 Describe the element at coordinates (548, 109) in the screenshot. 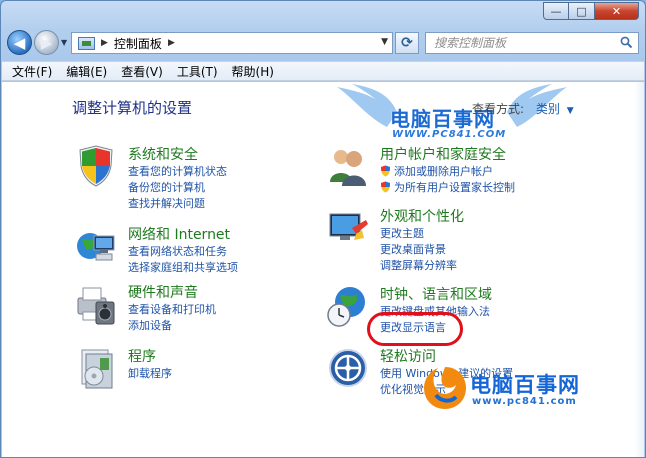

I see `view-by-dropdown: 类别` at that location.